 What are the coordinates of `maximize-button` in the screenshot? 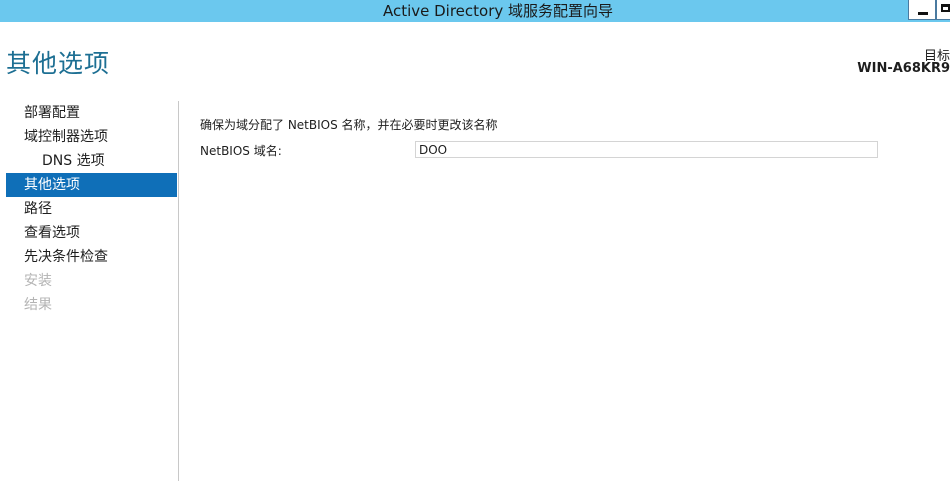 It's located at (943, 10).